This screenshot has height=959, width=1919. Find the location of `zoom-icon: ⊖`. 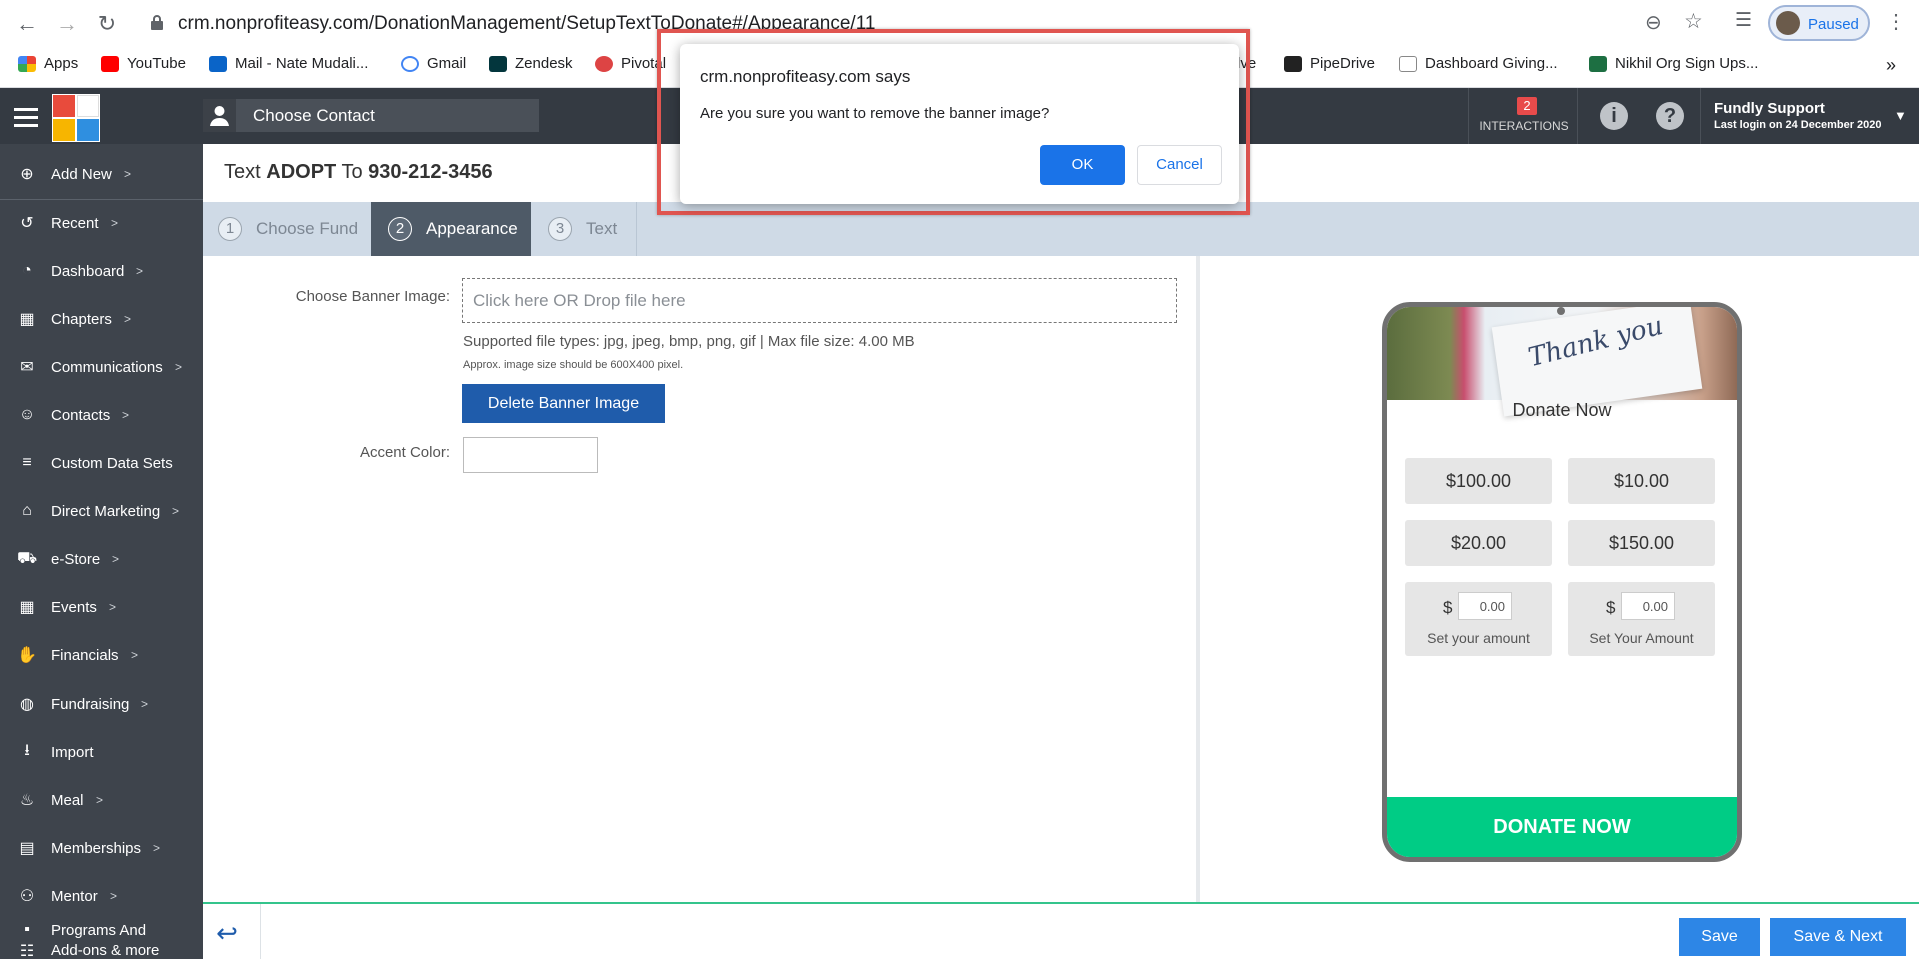

zoom-icon: ⊖ is located at coordinates (1653, 22).